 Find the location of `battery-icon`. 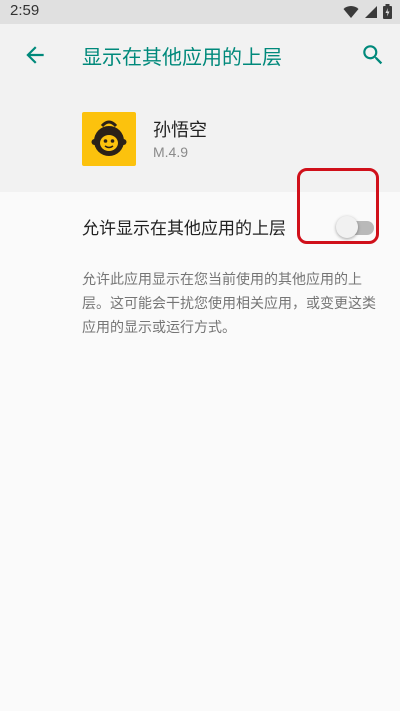

battery-icon is located at coordinates (387, 11).